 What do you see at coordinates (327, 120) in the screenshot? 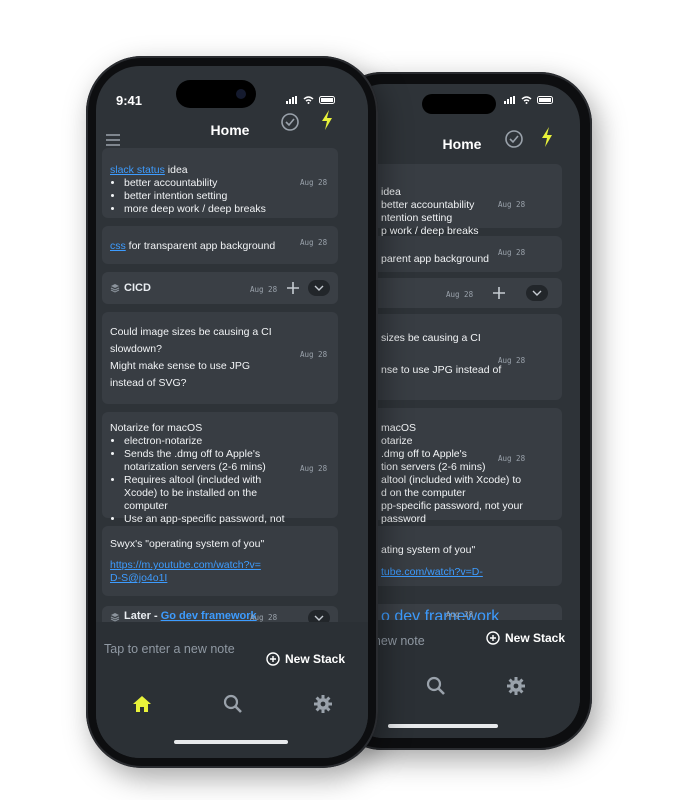
I see `bolt-icon` at bounding box center [327, 120].